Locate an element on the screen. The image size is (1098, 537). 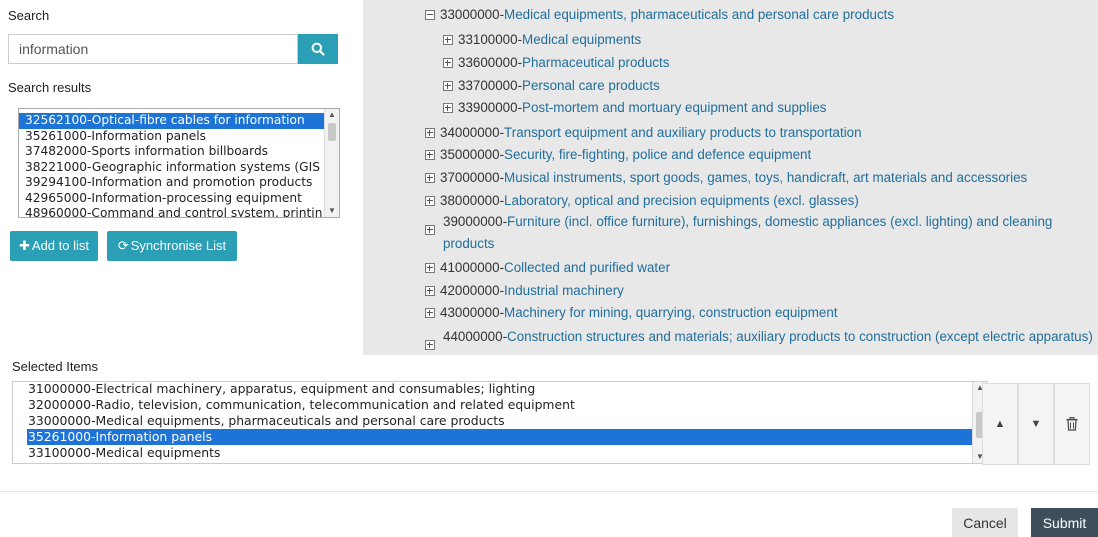
tree-node-code: 33100000- is located at coordinates (490, 39).